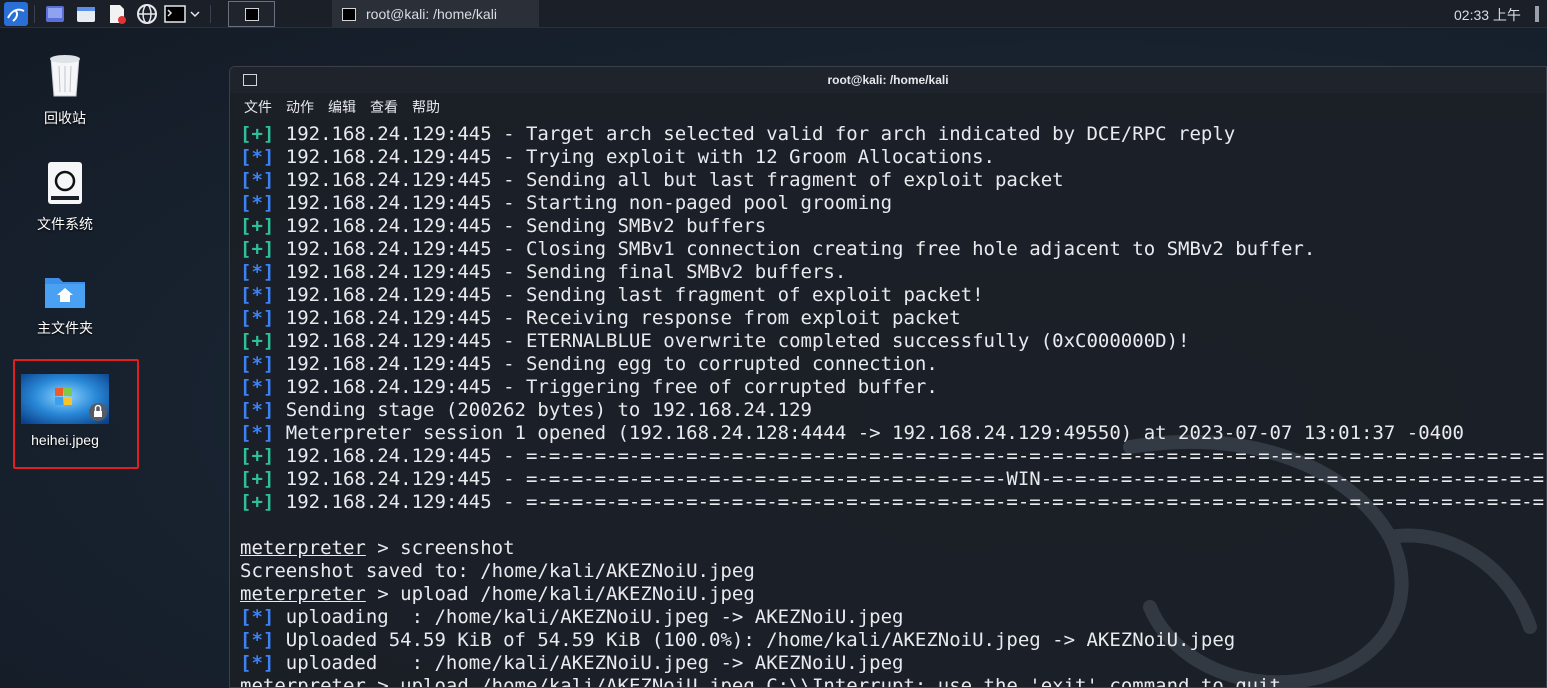  Describe the element at coordinates (1487, 15) in the screenshot. I see `clock: 02:33 上午` at that location.